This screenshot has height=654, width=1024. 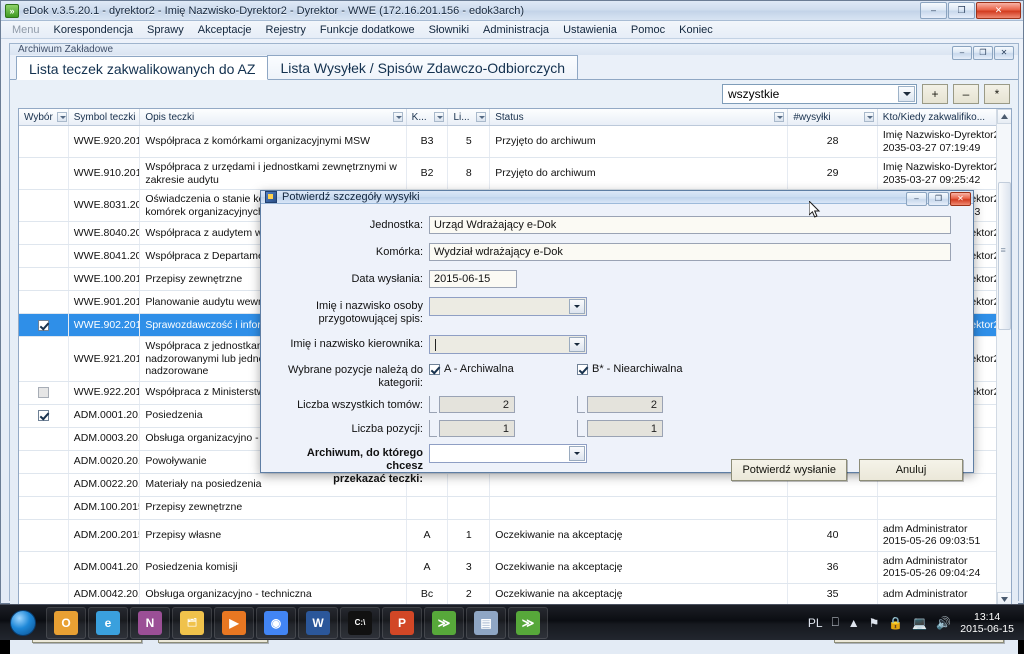 What do you see at coordinates (962, 53) in the screenshot?
I see `child-minimize-button: –` at bounding box center [962, 53].